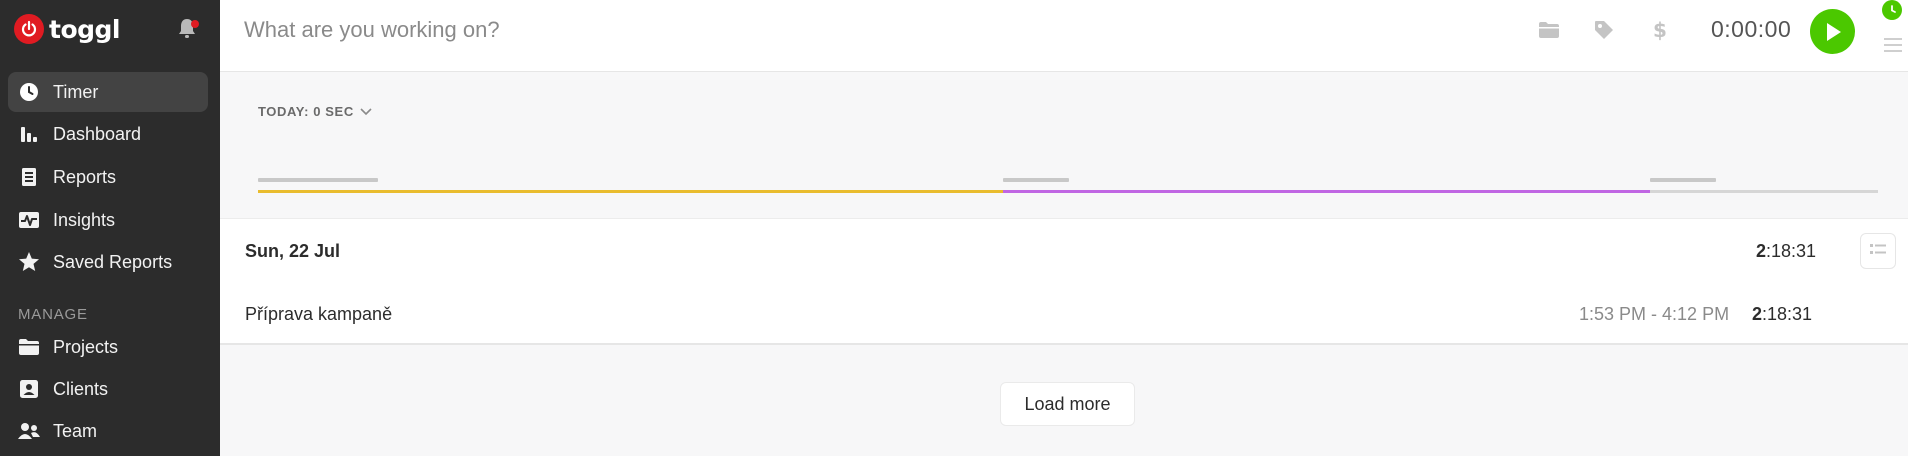 This screenshot has height=456, width=1908. What do you see at coordinates (1893, 46) in the screenshot?
I see `manual-mode-list-icon` at bounding box center [1893, 46].